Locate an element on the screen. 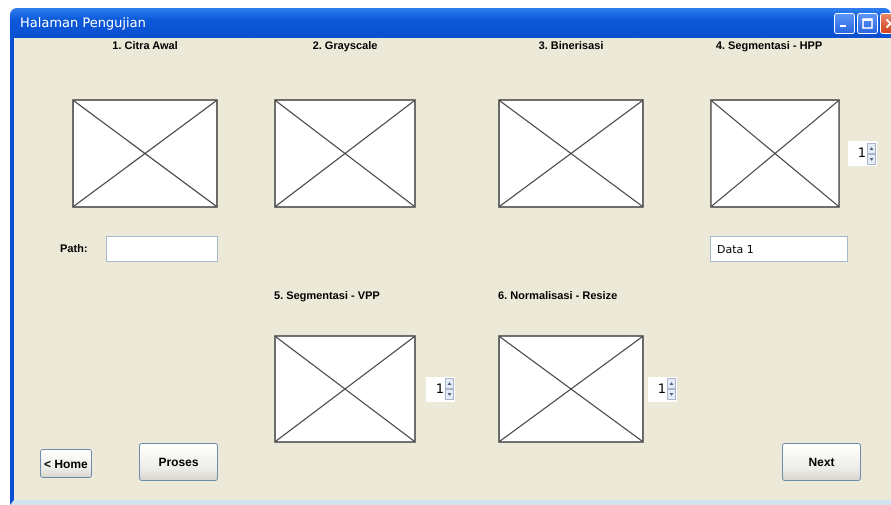 The image size is (891, 505). action-button: < Home is located at coordinates (66, 463).